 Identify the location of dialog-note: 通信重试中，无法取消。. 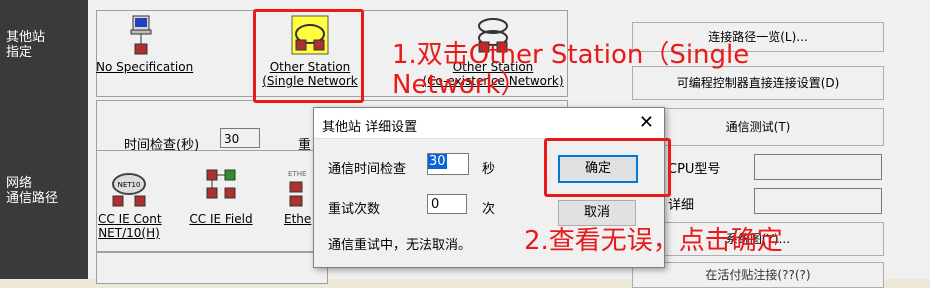
(400, 245).